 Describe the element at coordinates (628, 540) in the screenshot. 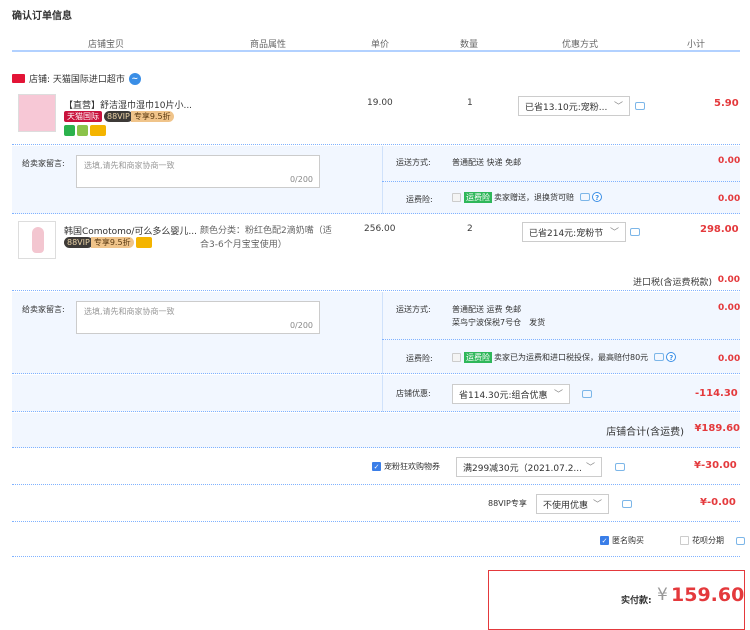

I see `anonymous-label: 匿名购买` at that location.